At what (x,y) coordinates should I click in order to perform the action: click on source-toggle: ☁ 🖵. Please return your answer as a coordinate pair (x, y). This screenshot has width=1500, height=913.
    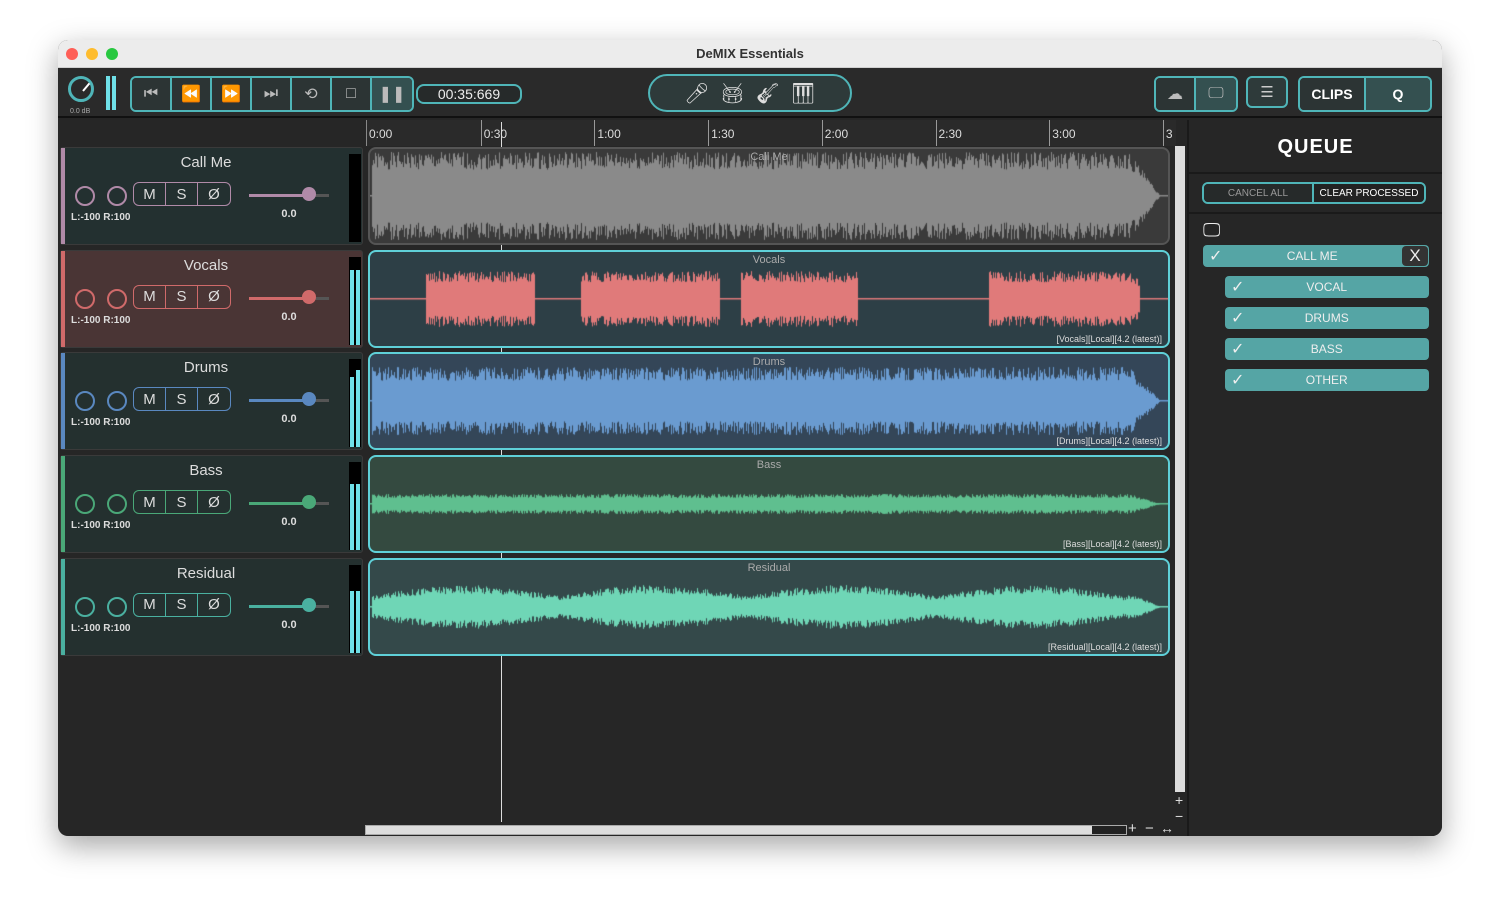
    Looking at the image, I should click on (1196, 94).